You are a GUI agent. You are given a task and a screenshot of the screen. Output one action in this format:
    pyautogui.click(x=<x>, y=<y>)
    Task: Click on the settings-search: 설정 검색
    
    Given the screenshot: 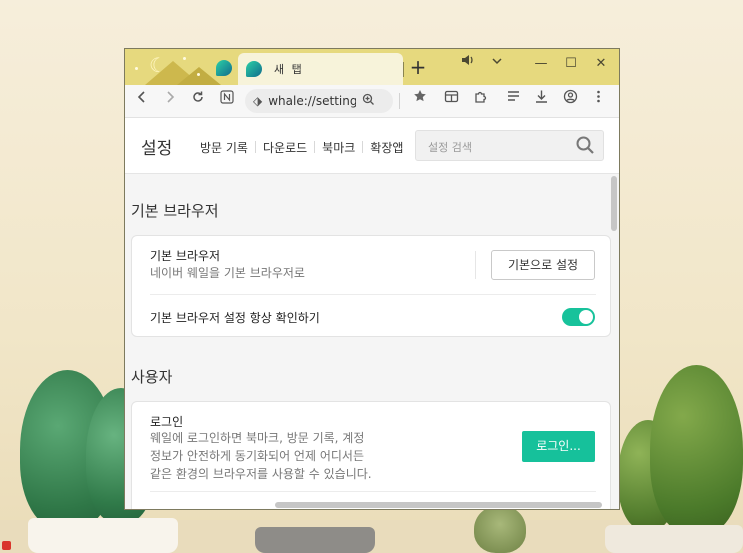 What is the action you would take?
    pyautogui.click(x=509, y=145)
    